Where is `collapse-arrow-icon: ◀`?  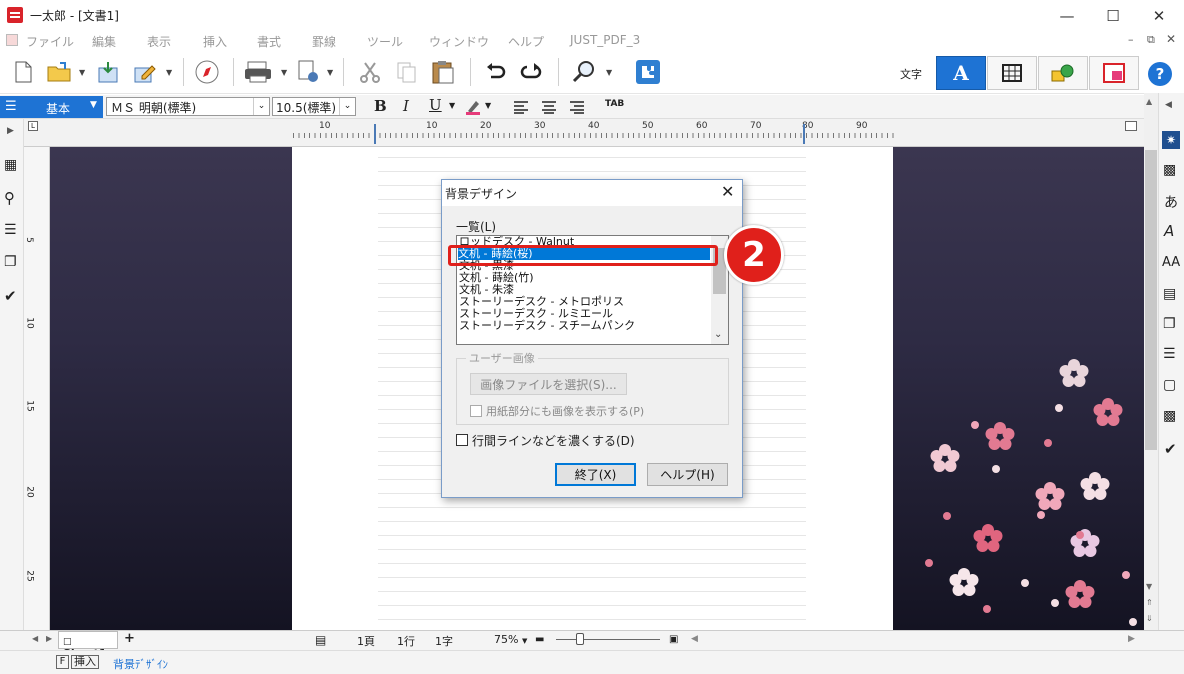
collapse-arrow-icon: ◀ is located at coordinates (1168, 105).